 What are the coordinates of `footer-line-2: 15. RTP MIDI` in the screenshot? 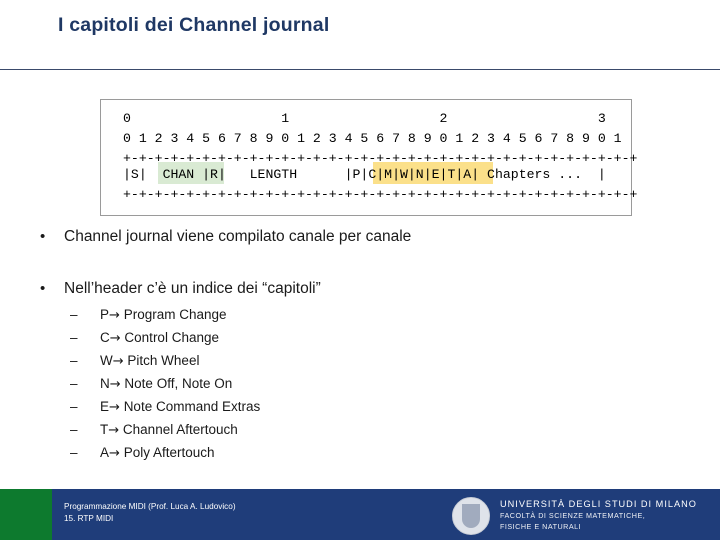 It's located at (89, 518).